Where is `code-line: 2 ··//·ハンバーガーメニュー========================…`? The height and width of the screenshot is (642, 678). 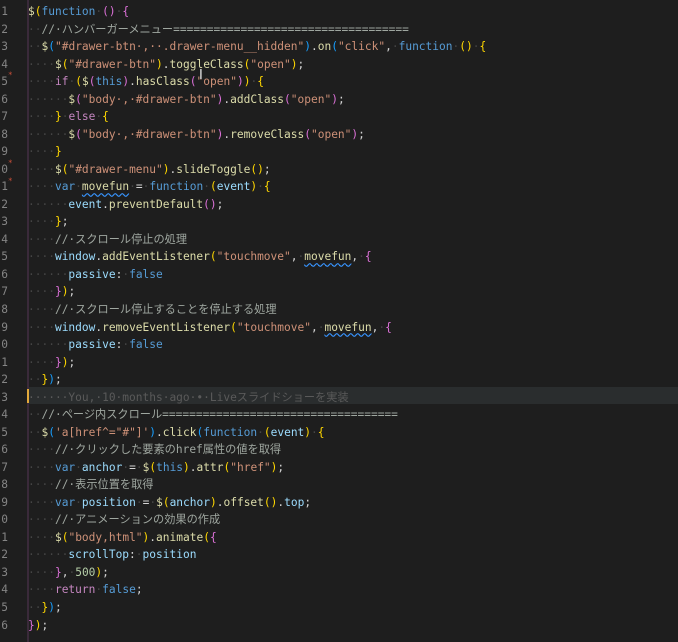
code-line: 2 ··//·ハンバーガーメニュー========================… is located at coordinates (339, 30).